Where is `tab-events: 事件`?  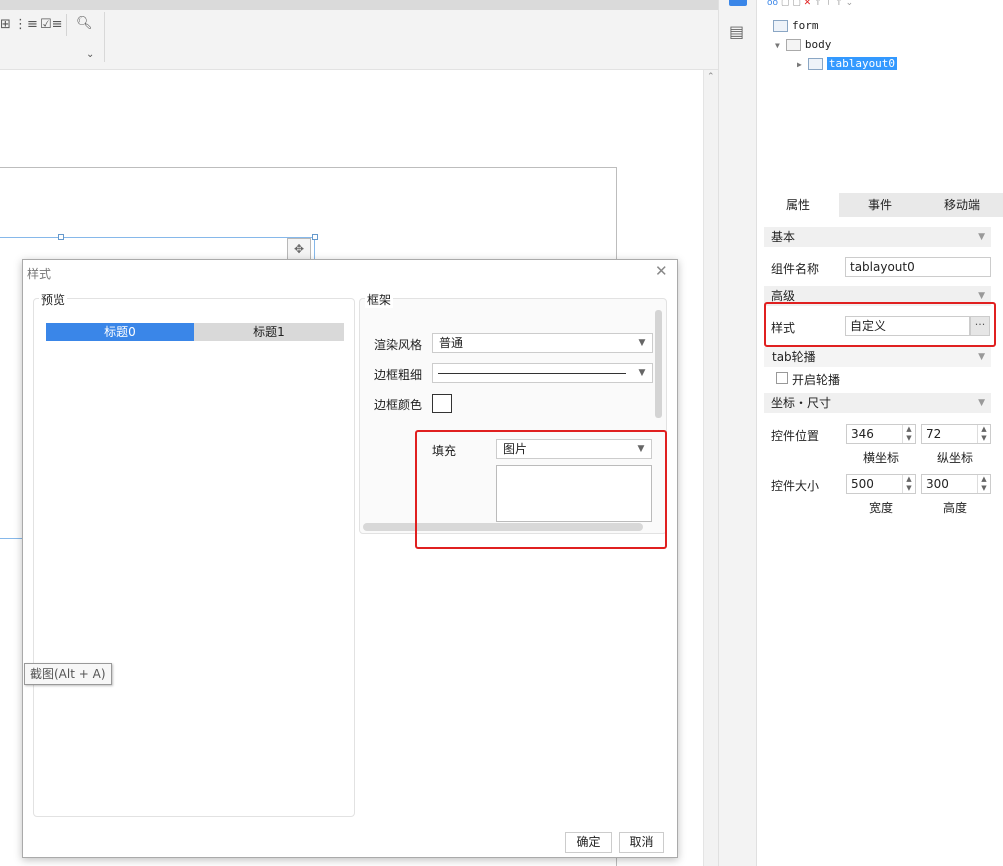
tab-events: 事件 is located at coordinates (880, 205).